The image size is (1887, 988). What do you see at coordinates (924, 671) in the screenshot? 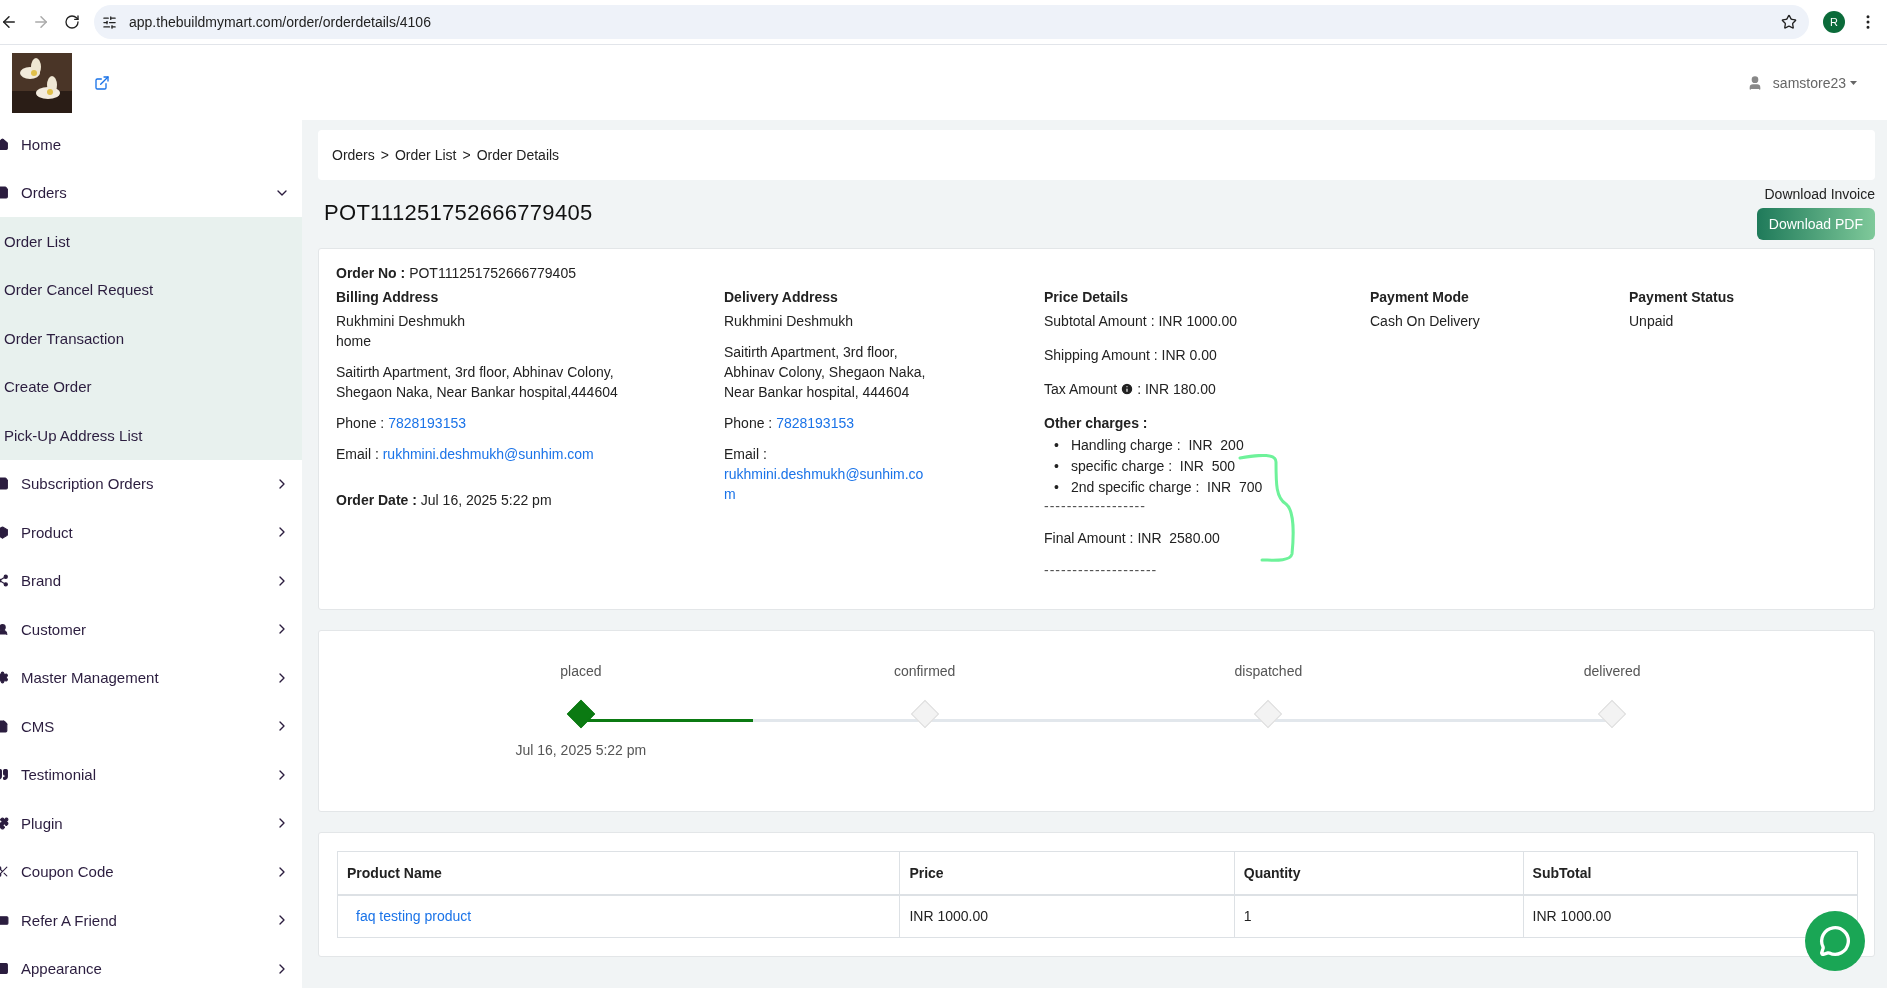
I see `step-label: confirmed` at bounding box center [924, 671].